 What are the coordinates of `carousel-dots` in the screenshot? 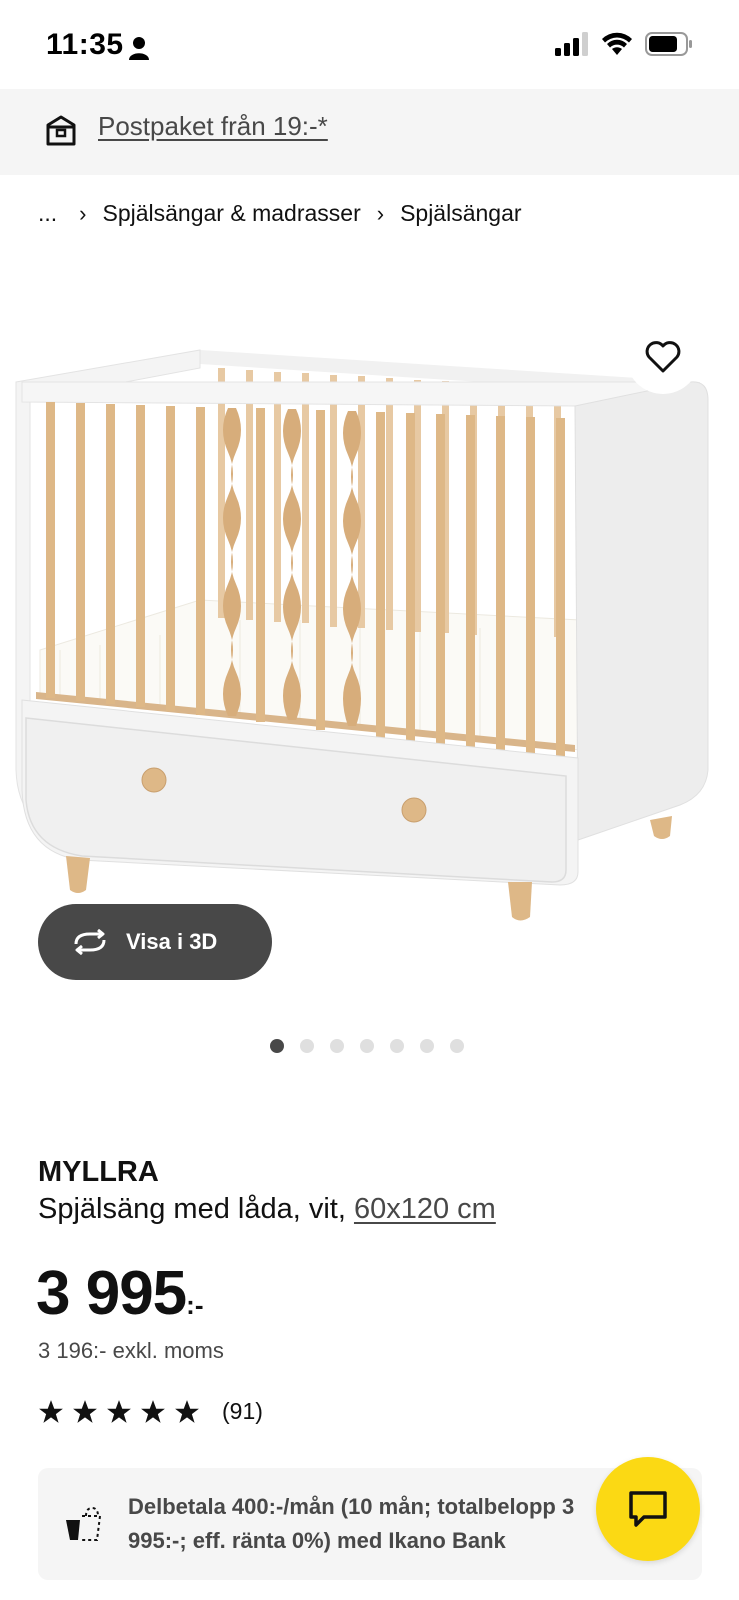 It's located at (367, 1046).